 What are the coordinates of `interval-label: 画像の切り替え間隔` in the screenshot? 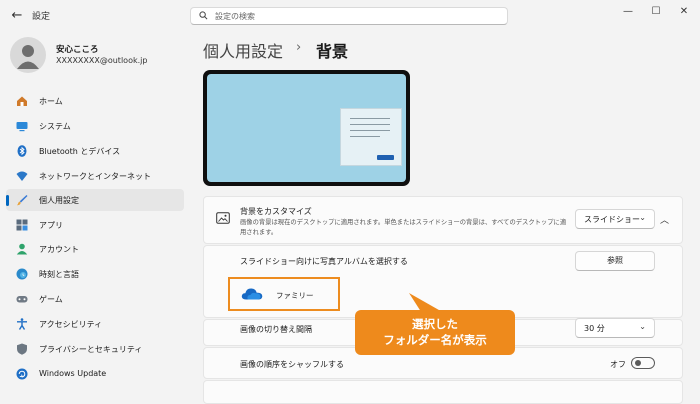 It's located at (276, 329).